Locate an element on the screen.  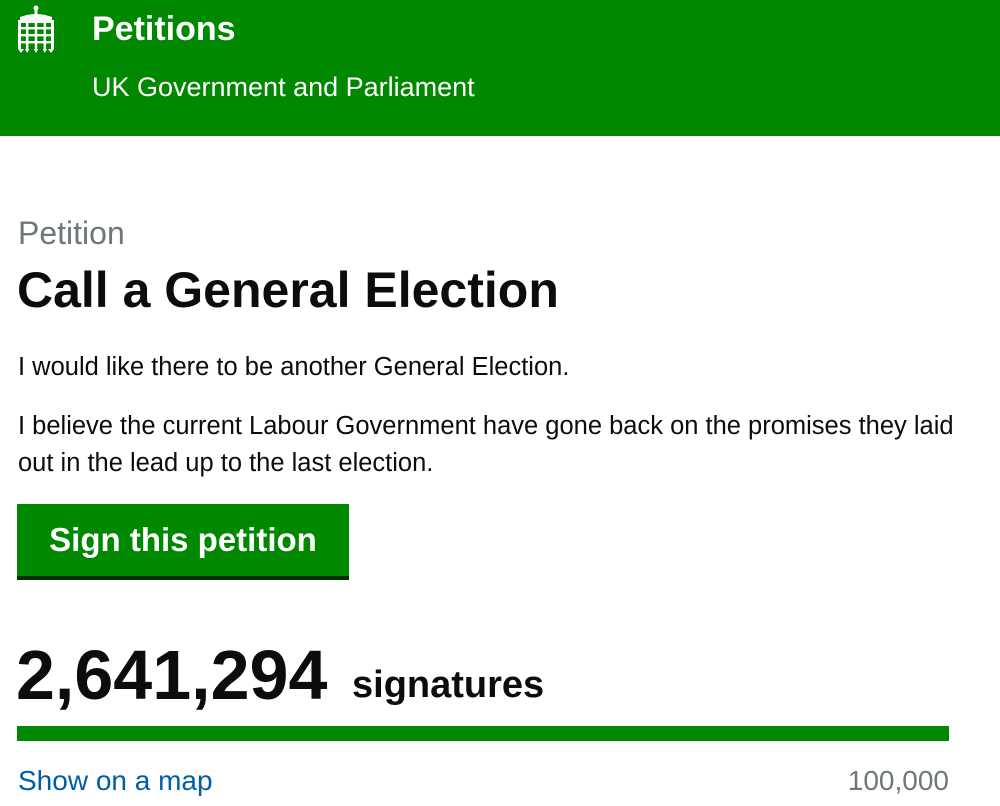
site-subtitle: UK Government and Parliament is located at coordinates (283, 87).